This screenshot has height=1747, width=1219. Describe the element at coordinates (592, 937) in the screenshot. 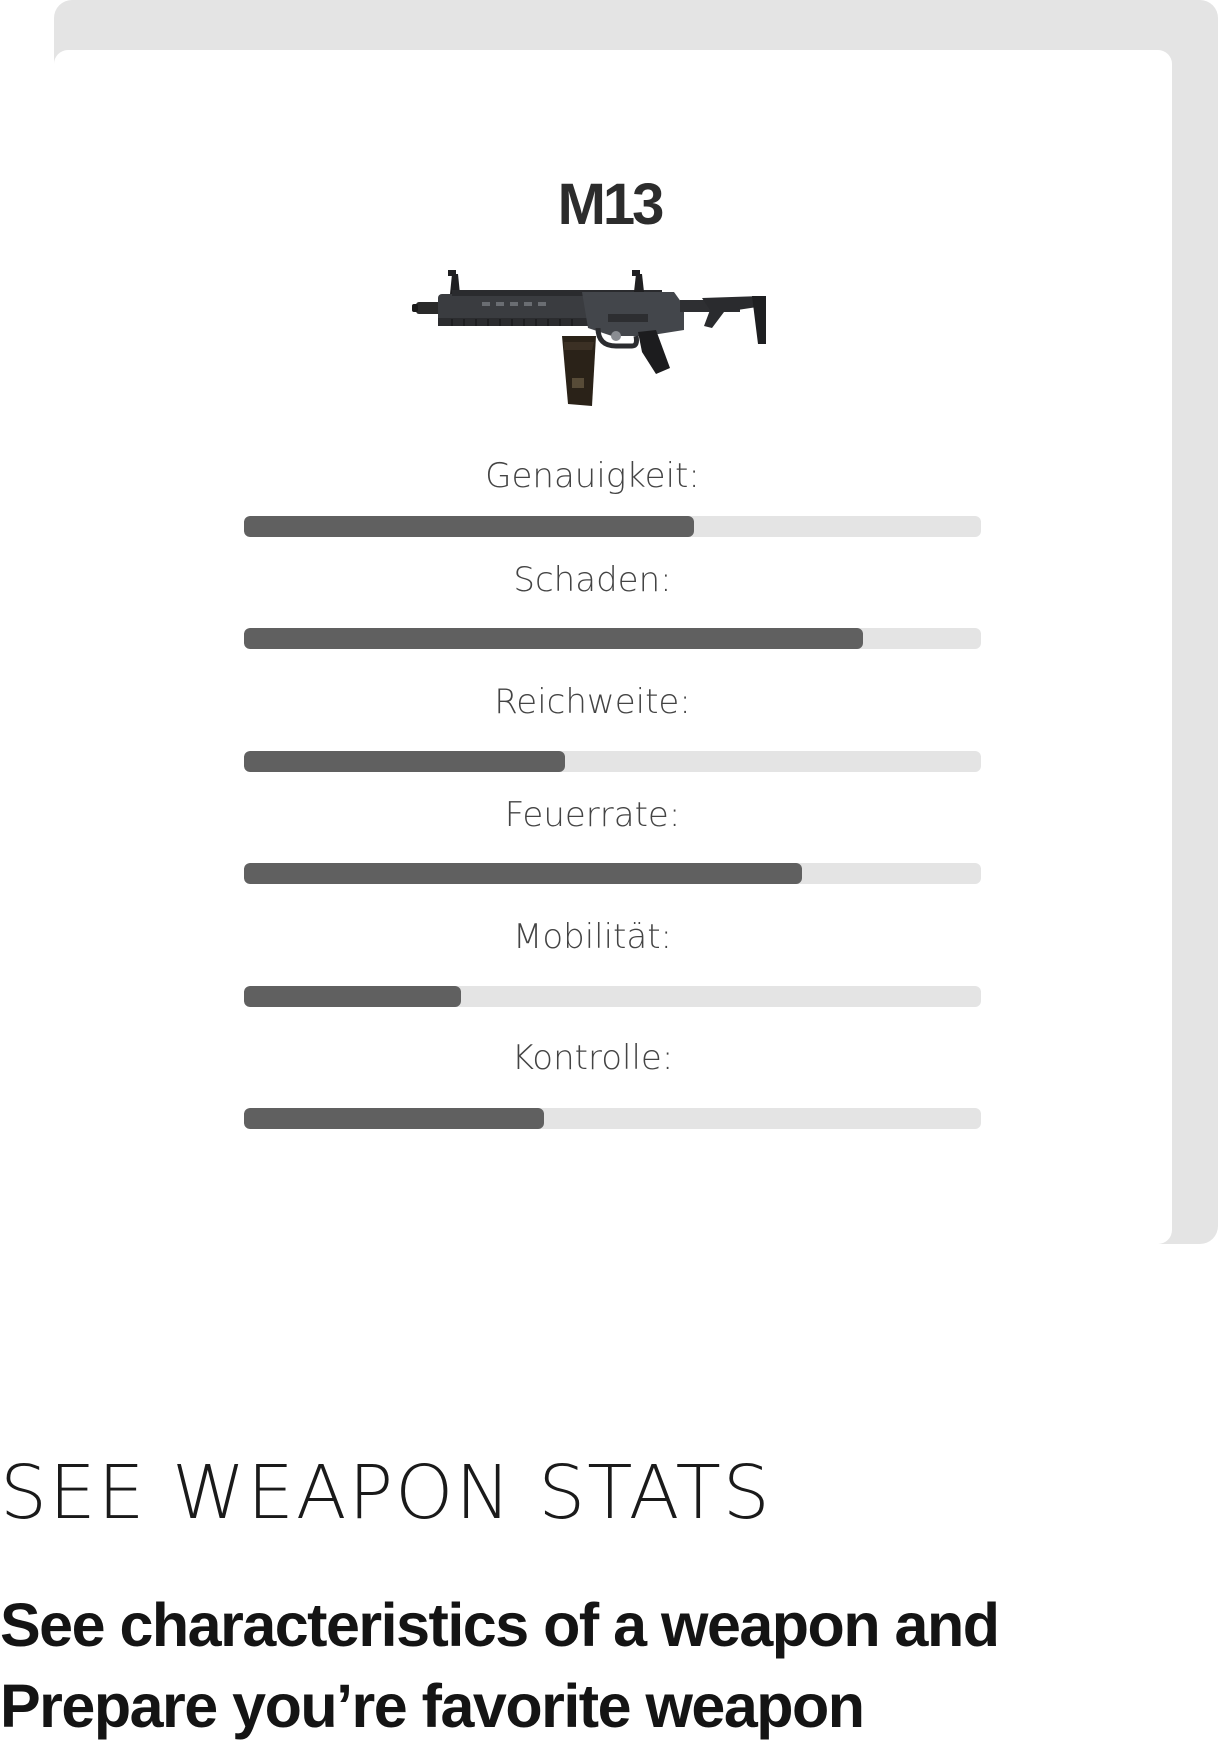

I see `stat-label-mobility: Mobilität:` at that location.